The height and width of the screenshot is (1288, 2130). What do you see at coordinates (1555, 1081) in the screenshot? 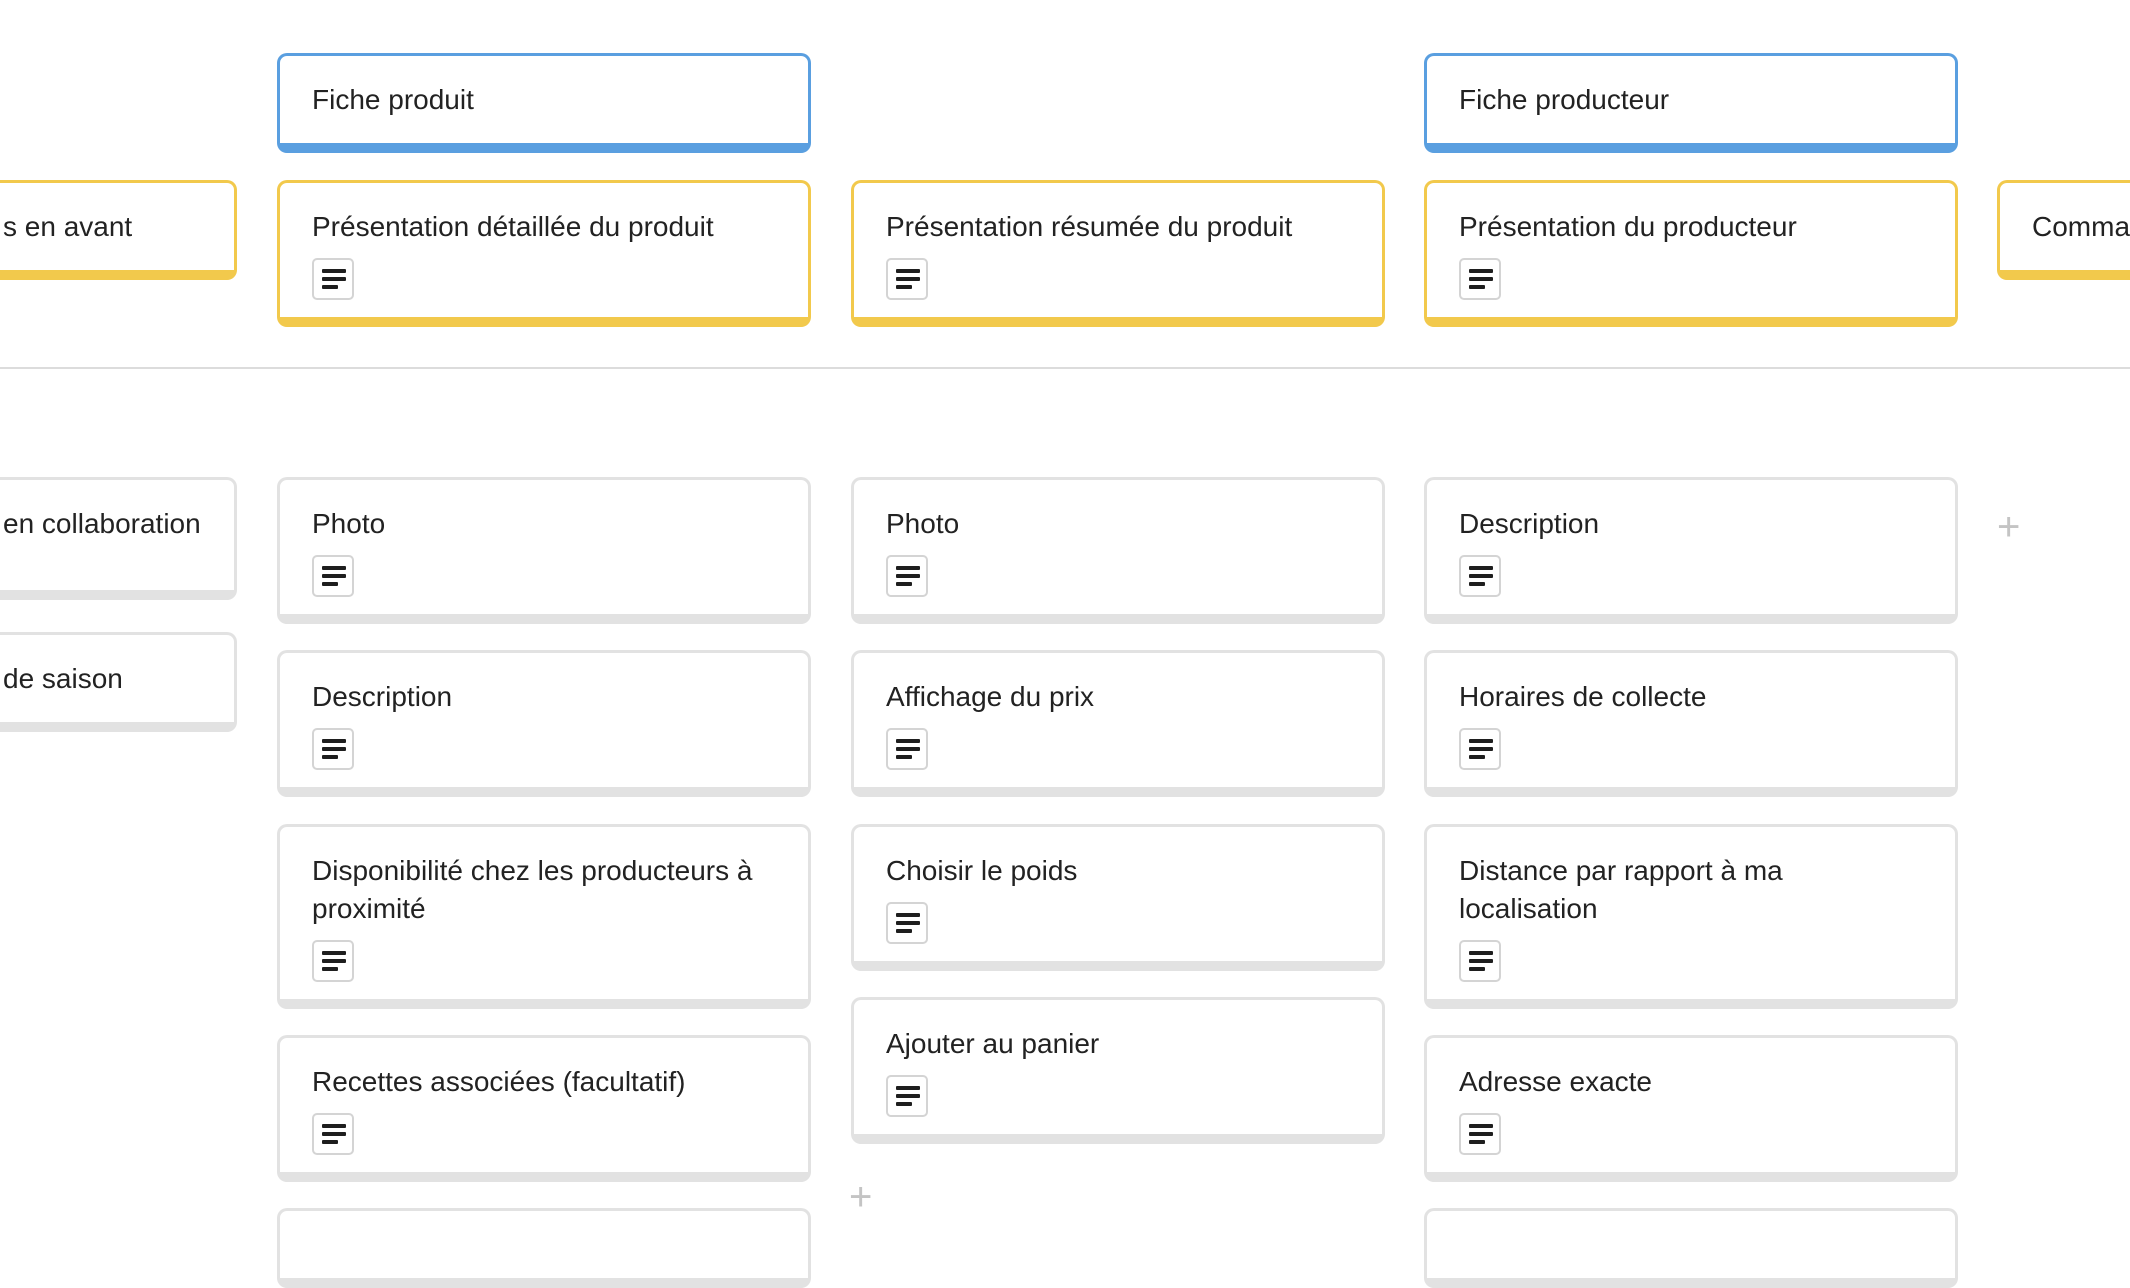
I see `card-title: Adresse exacte` at bounding box center [1555, 1081].